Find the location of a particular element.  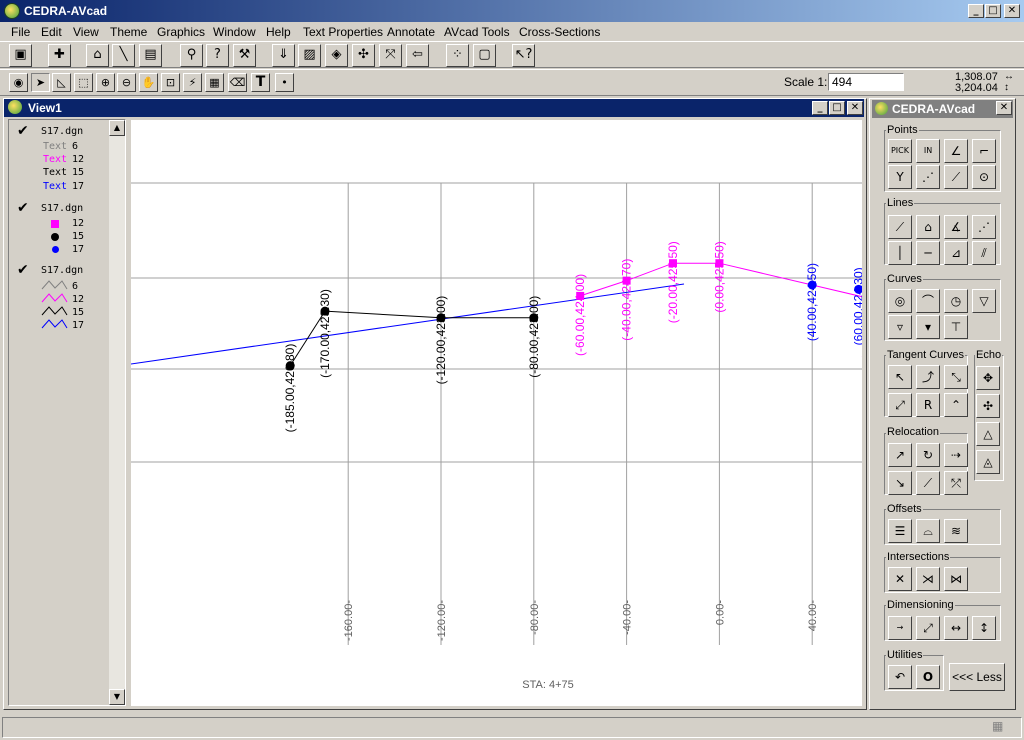

relocate-rotate-icon: ↻ is located at coordinates (928, 455).